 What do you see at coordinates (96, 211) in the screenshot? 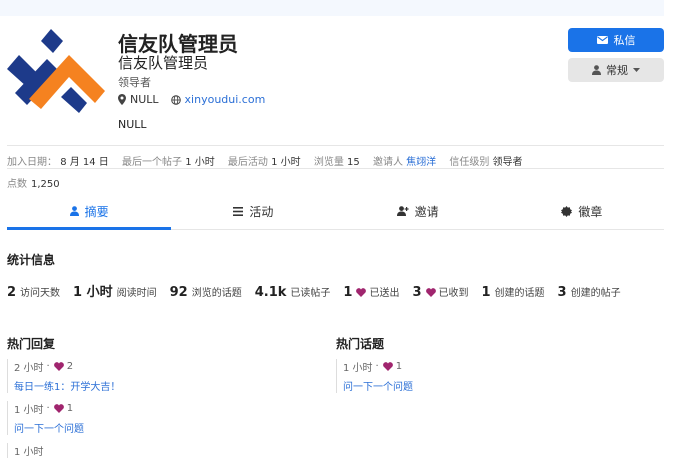
I see `tab-summary-label: 摘要` at bounding box center [96, 211].